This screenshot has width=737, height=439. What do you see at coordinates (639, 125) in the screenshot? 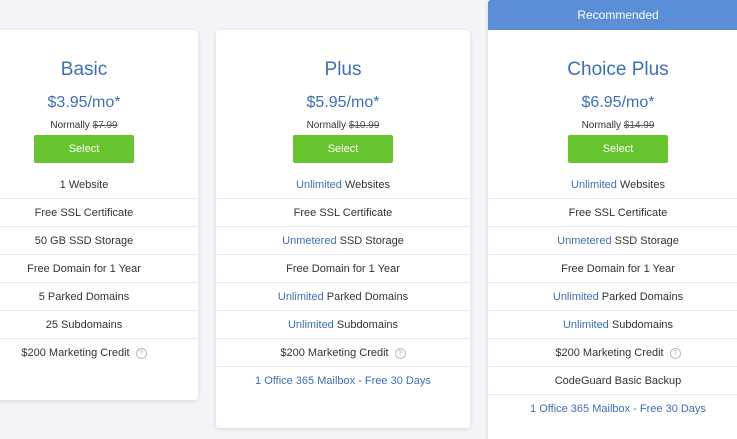
I see `regular-price-value: $14.99` at bounding box center [639, 125].